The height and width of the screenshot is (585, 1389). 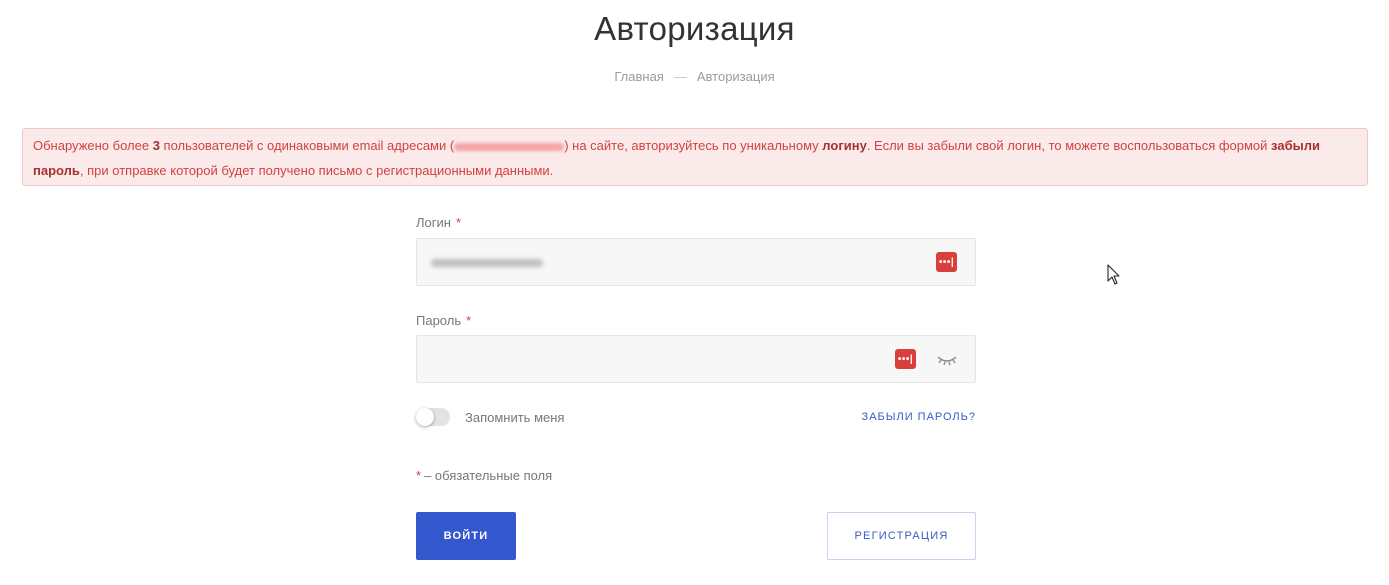 I want to click on breadcrumb: Главная — Авторизация, so click(x=694, y=76).